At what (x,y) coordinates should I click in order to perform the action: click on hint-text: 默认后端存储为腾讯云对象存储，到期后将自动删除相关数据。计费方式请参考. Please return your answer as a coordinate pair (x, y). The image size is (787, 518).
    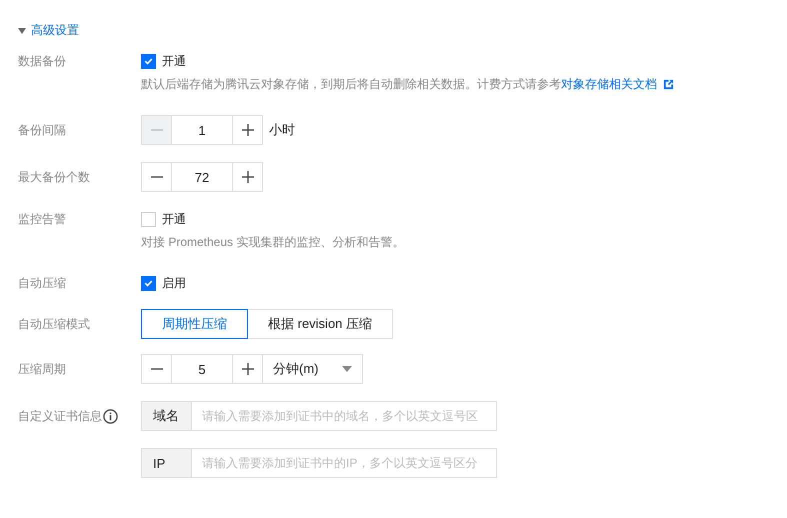
    Looking at the image, I should click on (351, 84).